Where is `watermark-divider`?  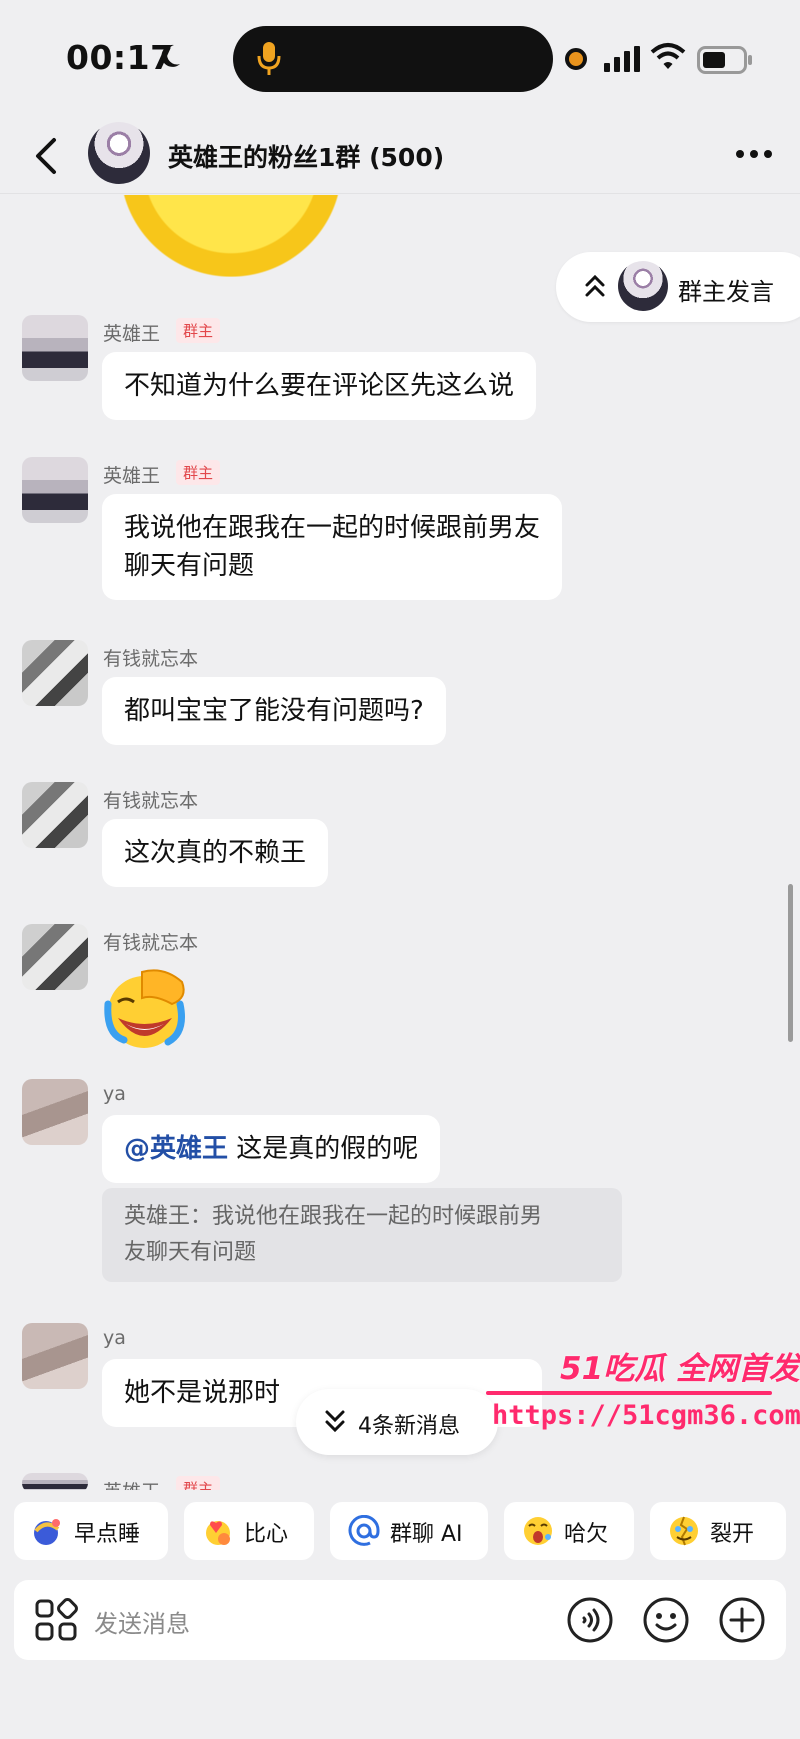
watermark-divider is located at coordinates (629, 1393).